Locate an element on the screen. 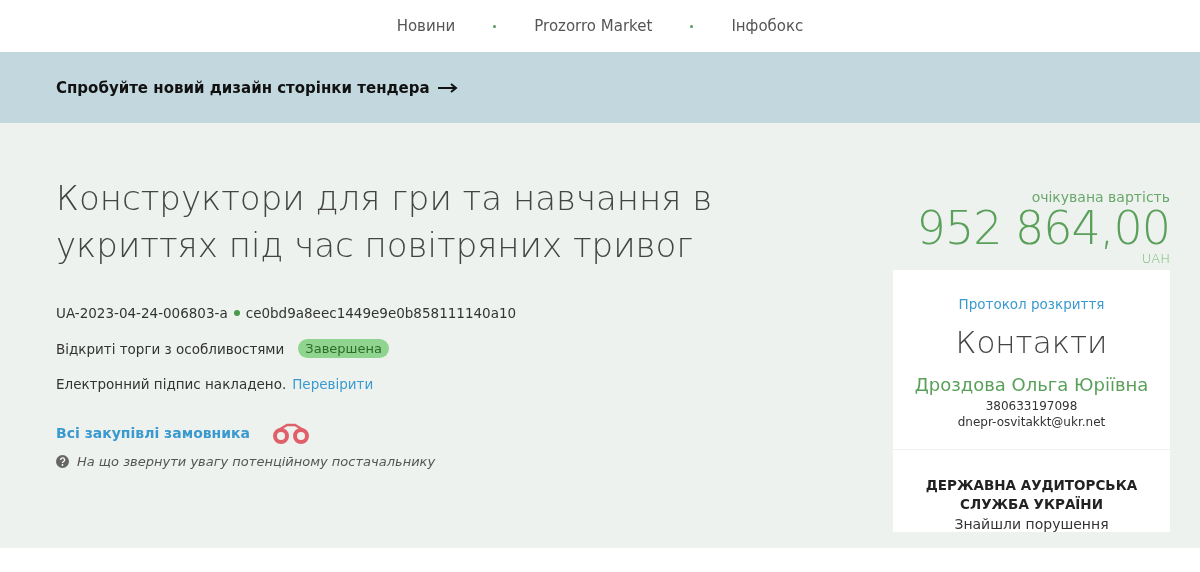 Image resolution: width=1200 pixels, height=572 pixels. currency-label: UAH is located at coordinates (1155, 258).